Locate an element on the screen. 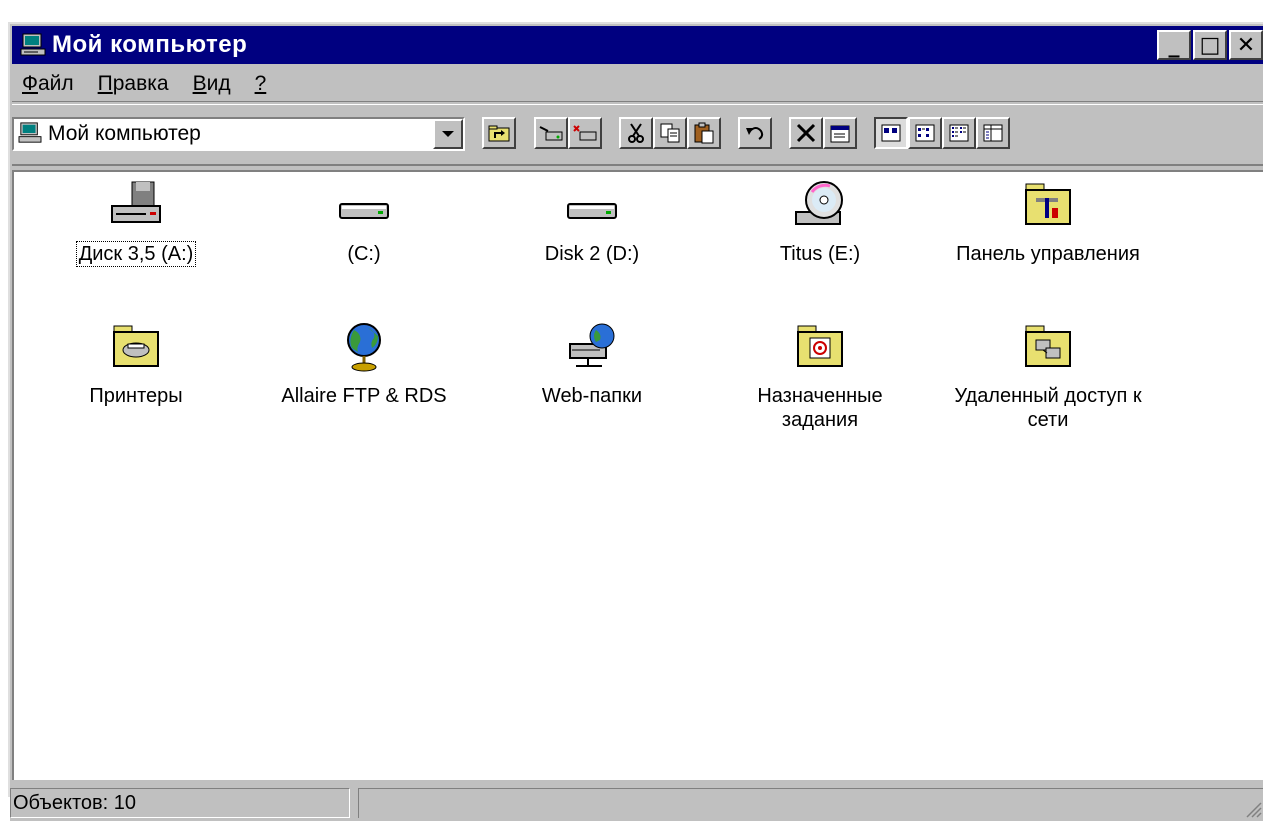  close-icon: ✕ is located at coordinates (1246, 45).